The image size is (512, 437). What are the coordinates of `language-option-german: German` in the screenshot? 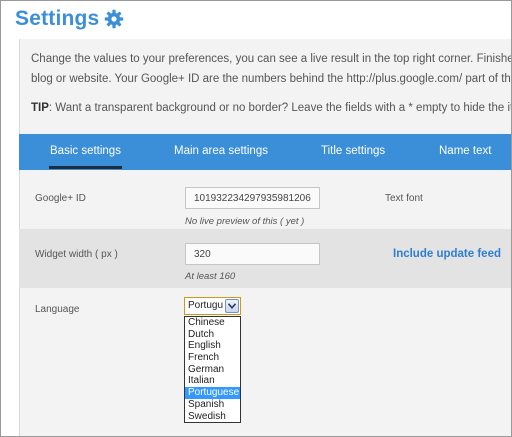 It's located at (212, 370).